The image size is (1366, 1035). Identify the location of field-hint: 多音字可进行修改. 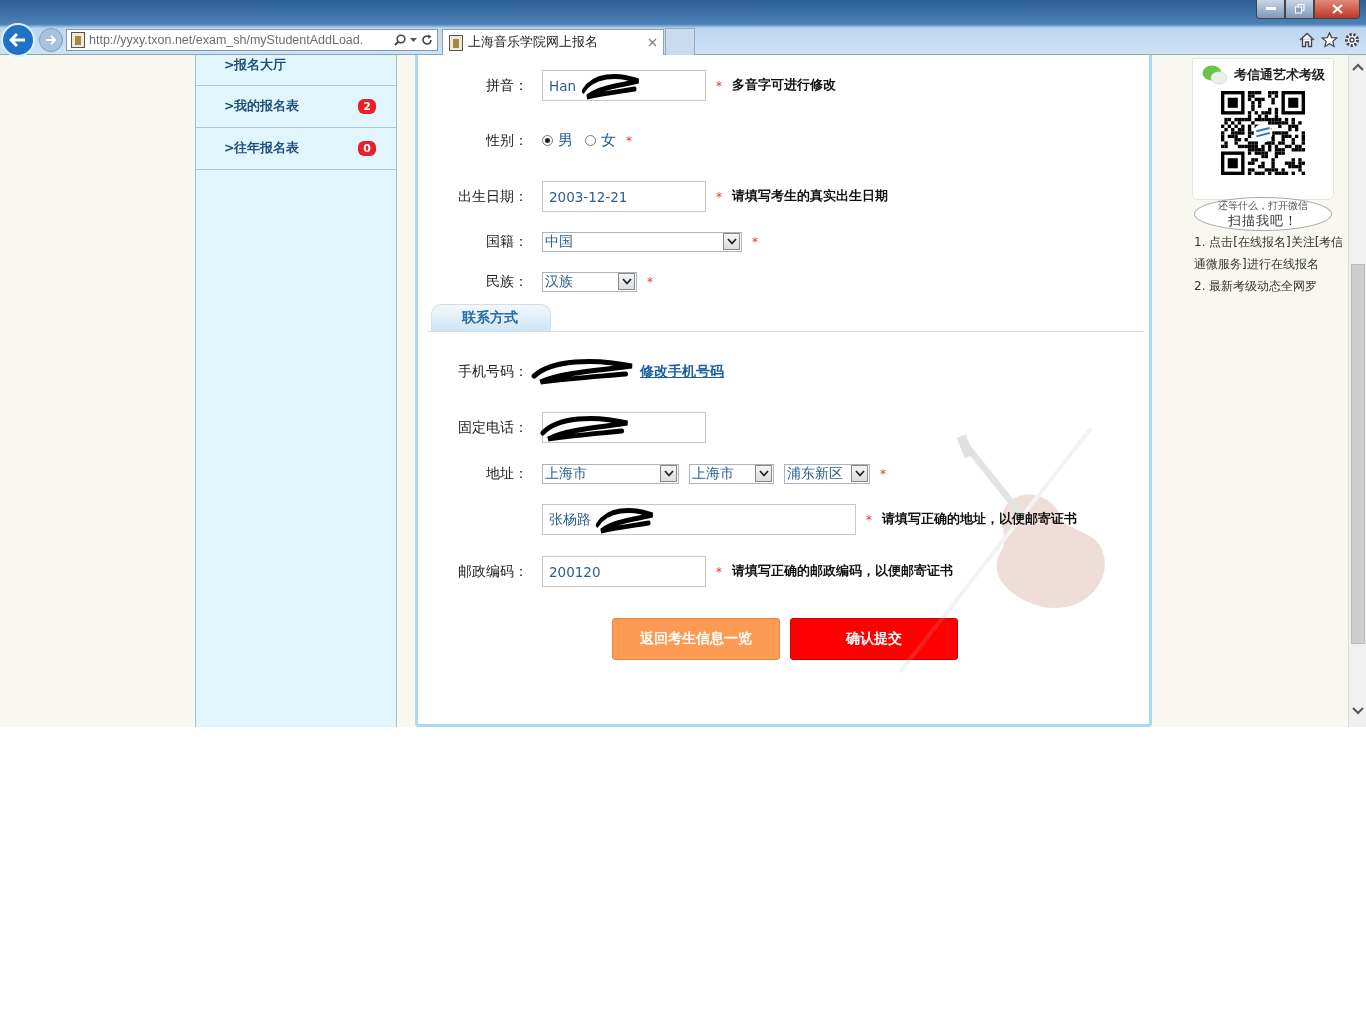
(784, 85).